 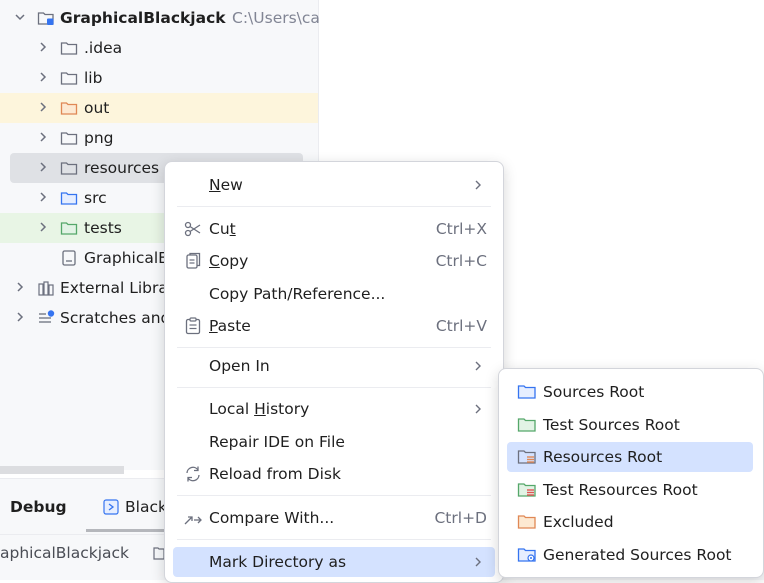 I want to click on submenu-item-resources-root: Resources Root, so click(x=630, y=457).